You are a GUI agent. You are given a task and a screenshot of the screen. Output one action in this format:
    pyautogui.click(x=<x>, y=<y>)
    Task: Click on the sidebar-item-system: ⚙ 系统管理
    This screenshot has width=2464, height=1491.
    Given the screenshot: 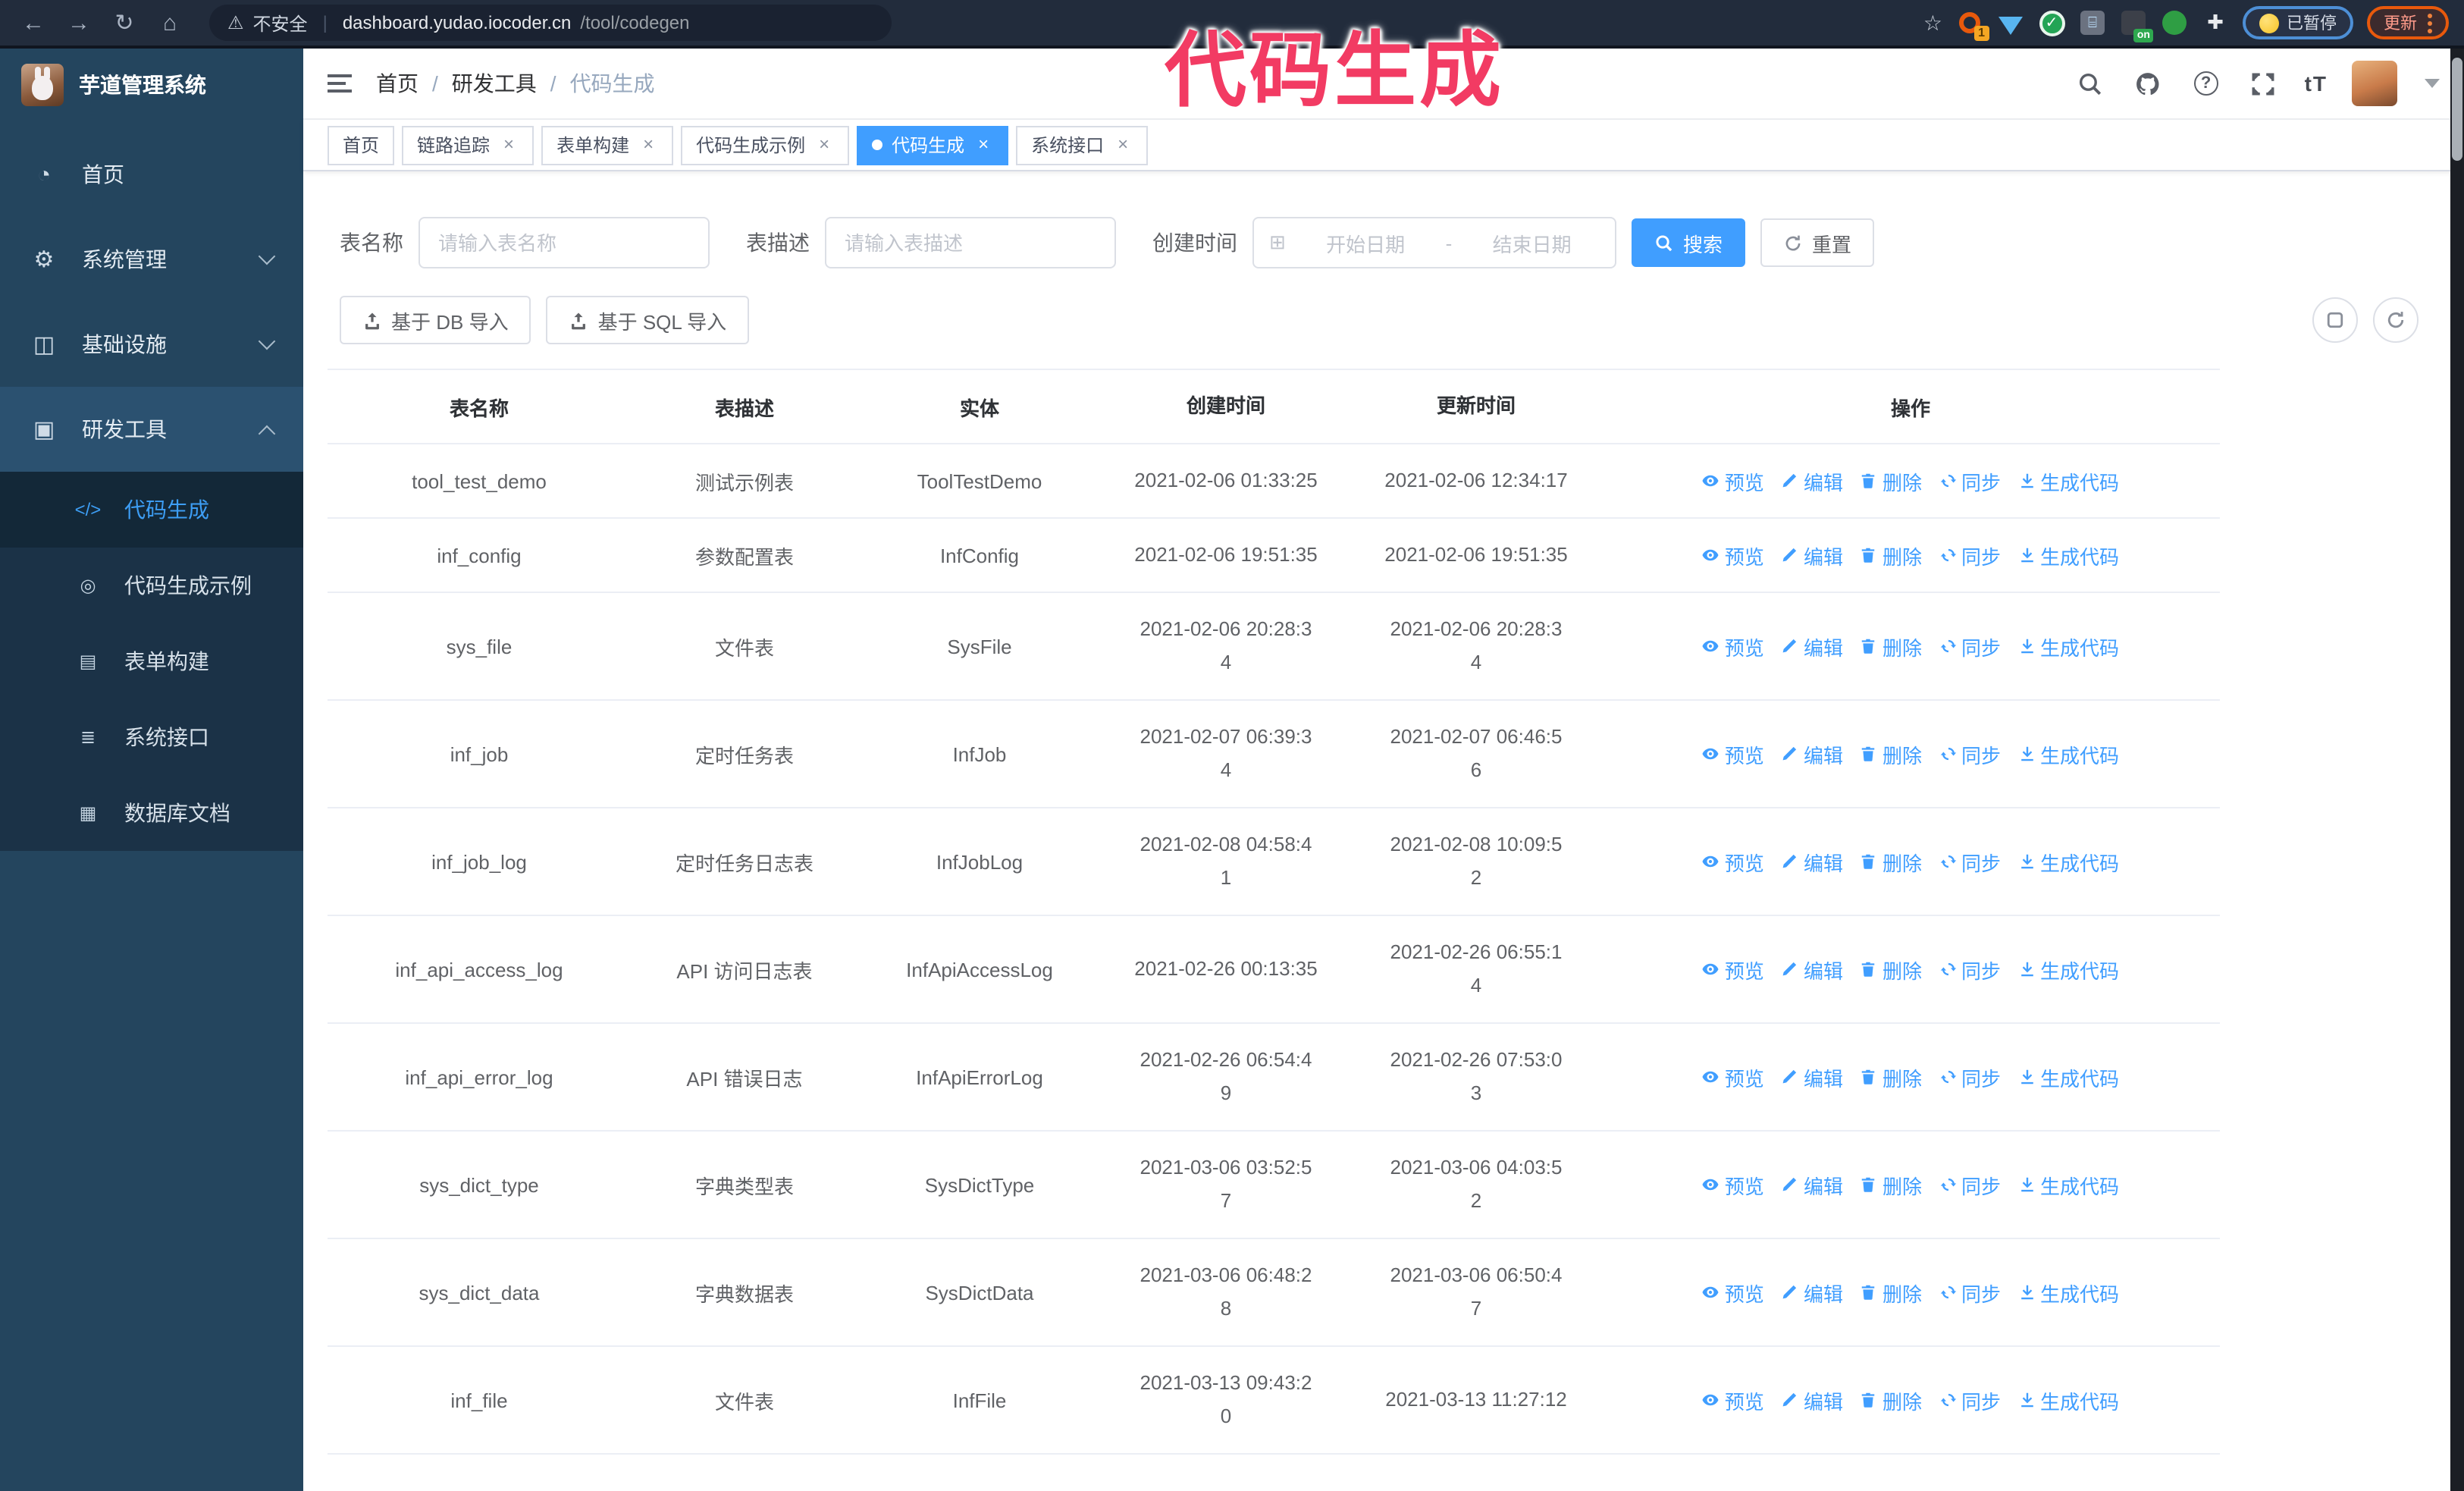 What is the action you would take?
    pyautogui.click(x=151, y=259)
    